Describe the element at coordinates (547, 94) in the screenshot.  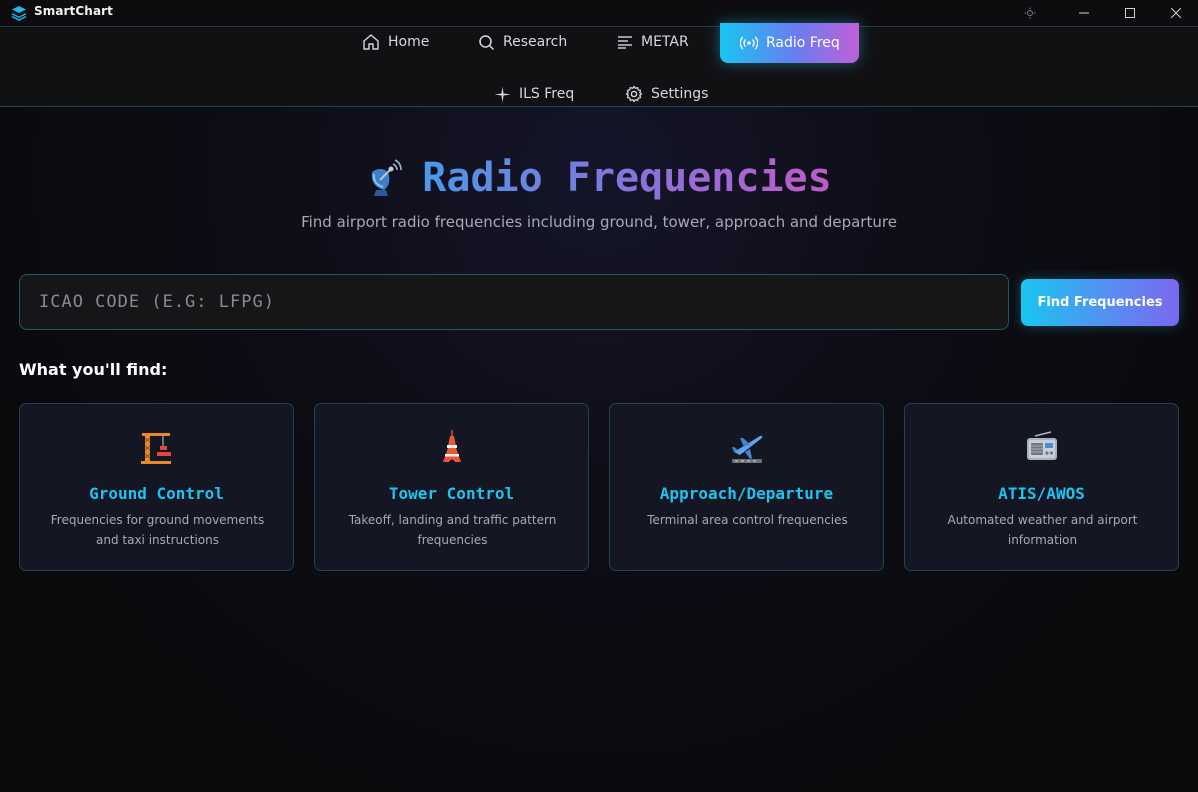
I see `nav-ils-freq-label: ILS Freq` at that location.